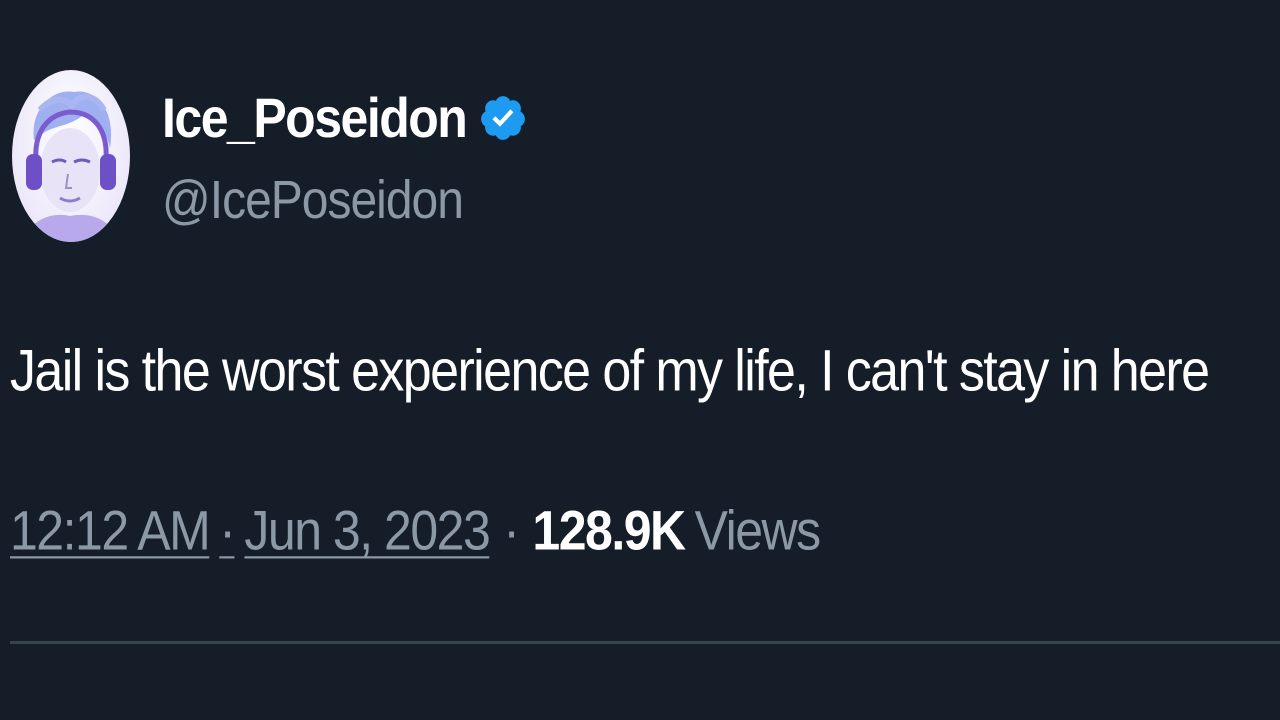 This screenshot has width=1280, height=720. What do you see at coordinates (645, 642) in the screenshot?
I see `divider` at bounding box center [645, 642].